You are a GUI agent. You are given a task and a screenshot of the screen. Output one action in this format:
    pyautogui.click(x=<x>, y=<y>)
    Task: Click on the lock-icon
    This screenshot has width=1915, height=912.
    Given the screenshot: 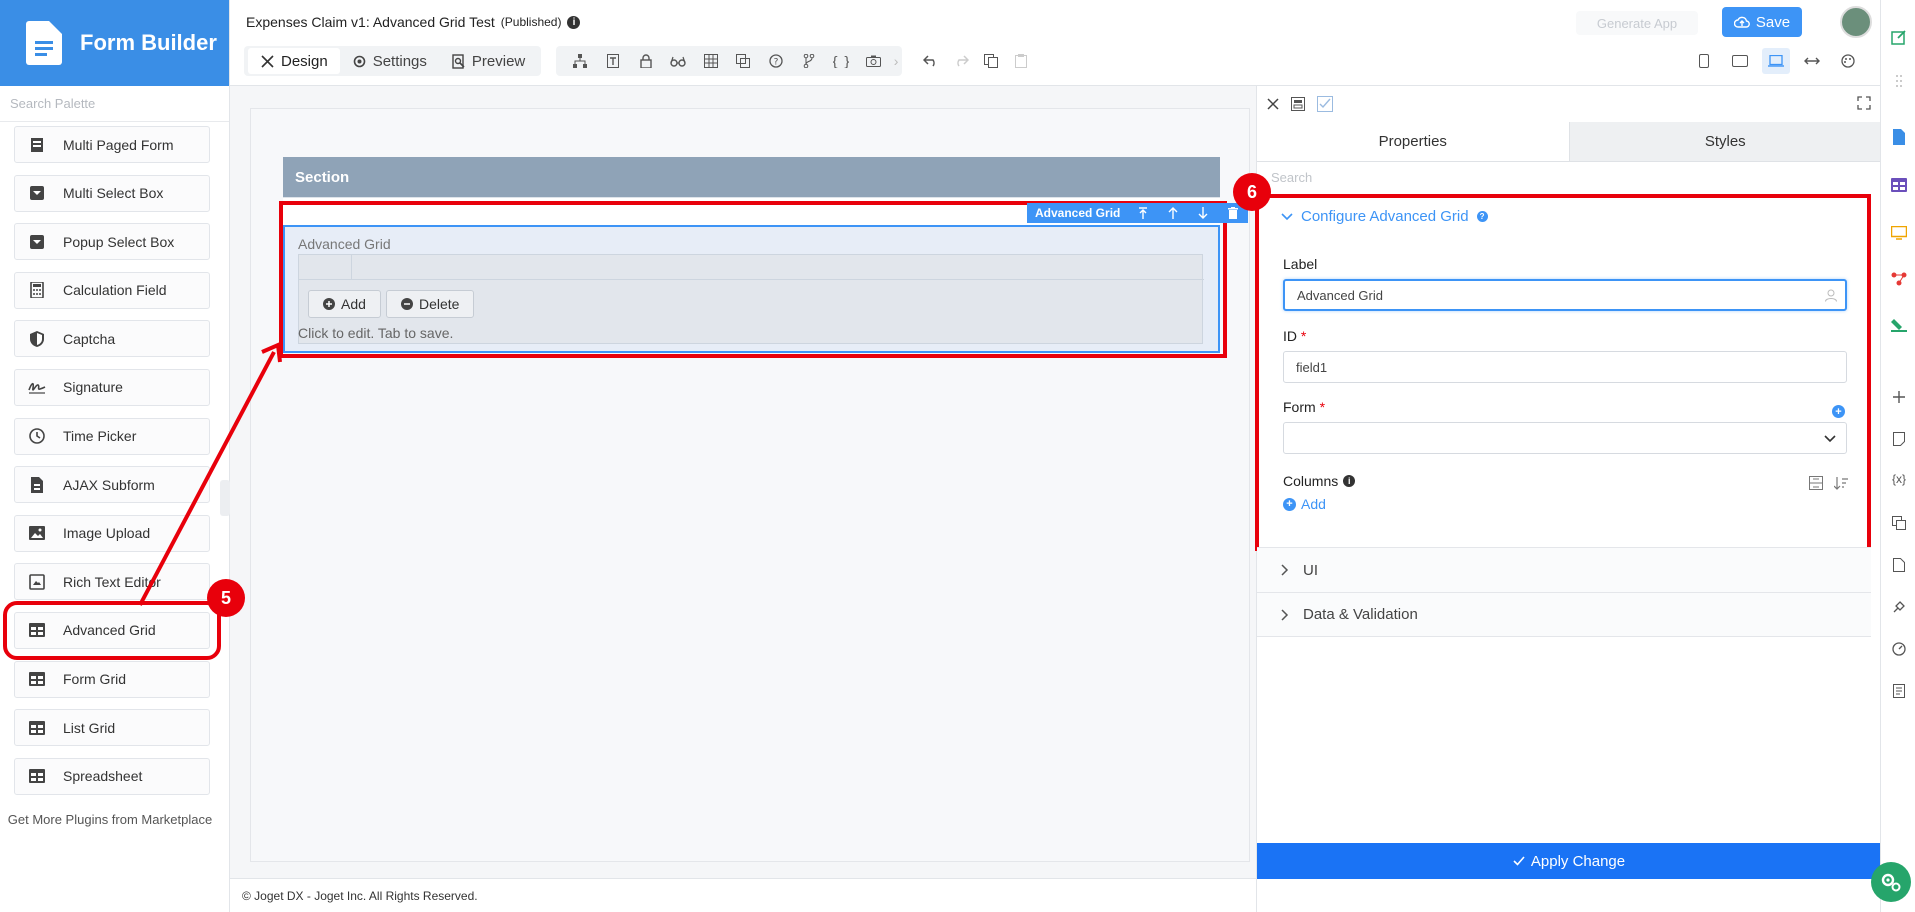 What is the action you would take?
    pyautogui.click(x=645, y=61)
    